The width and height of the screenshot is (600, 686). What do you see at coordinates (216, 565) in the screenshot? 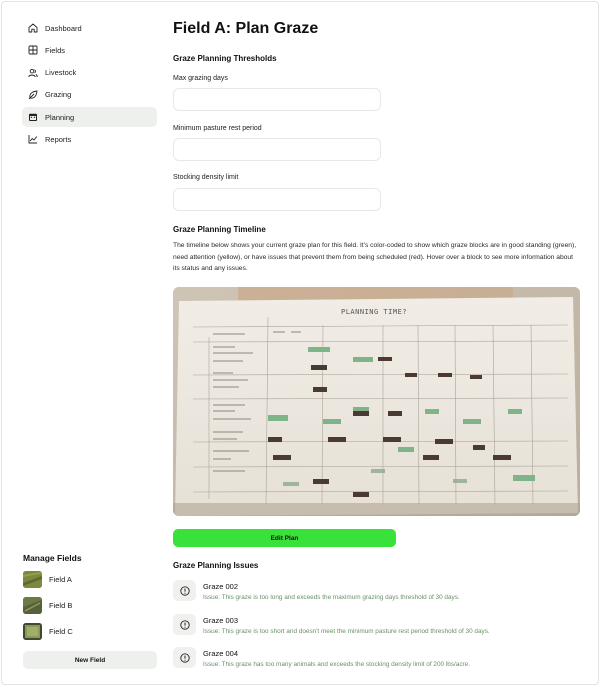
I see `issues-section-title: Graze Planning Issues` at bounding box center [216, 565].